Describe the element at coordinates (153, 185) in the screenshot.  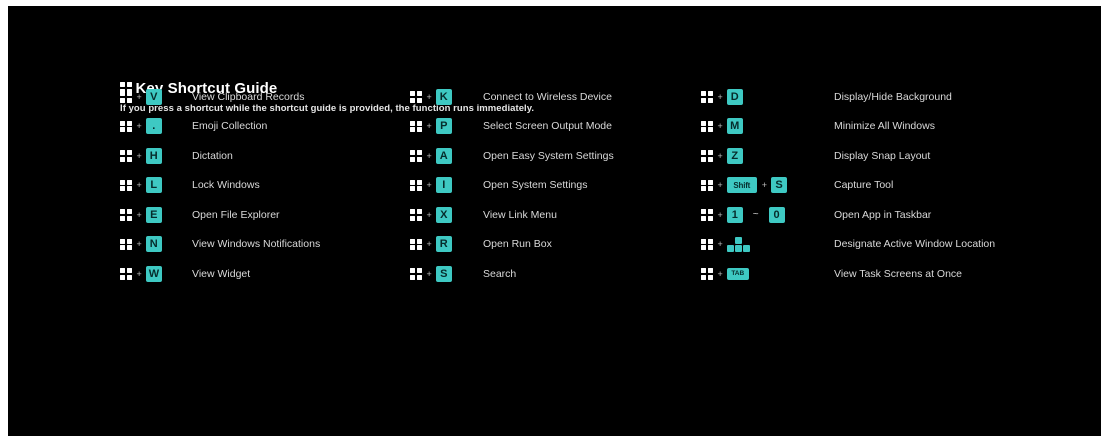
I see `shortcut-key: L` at that location.